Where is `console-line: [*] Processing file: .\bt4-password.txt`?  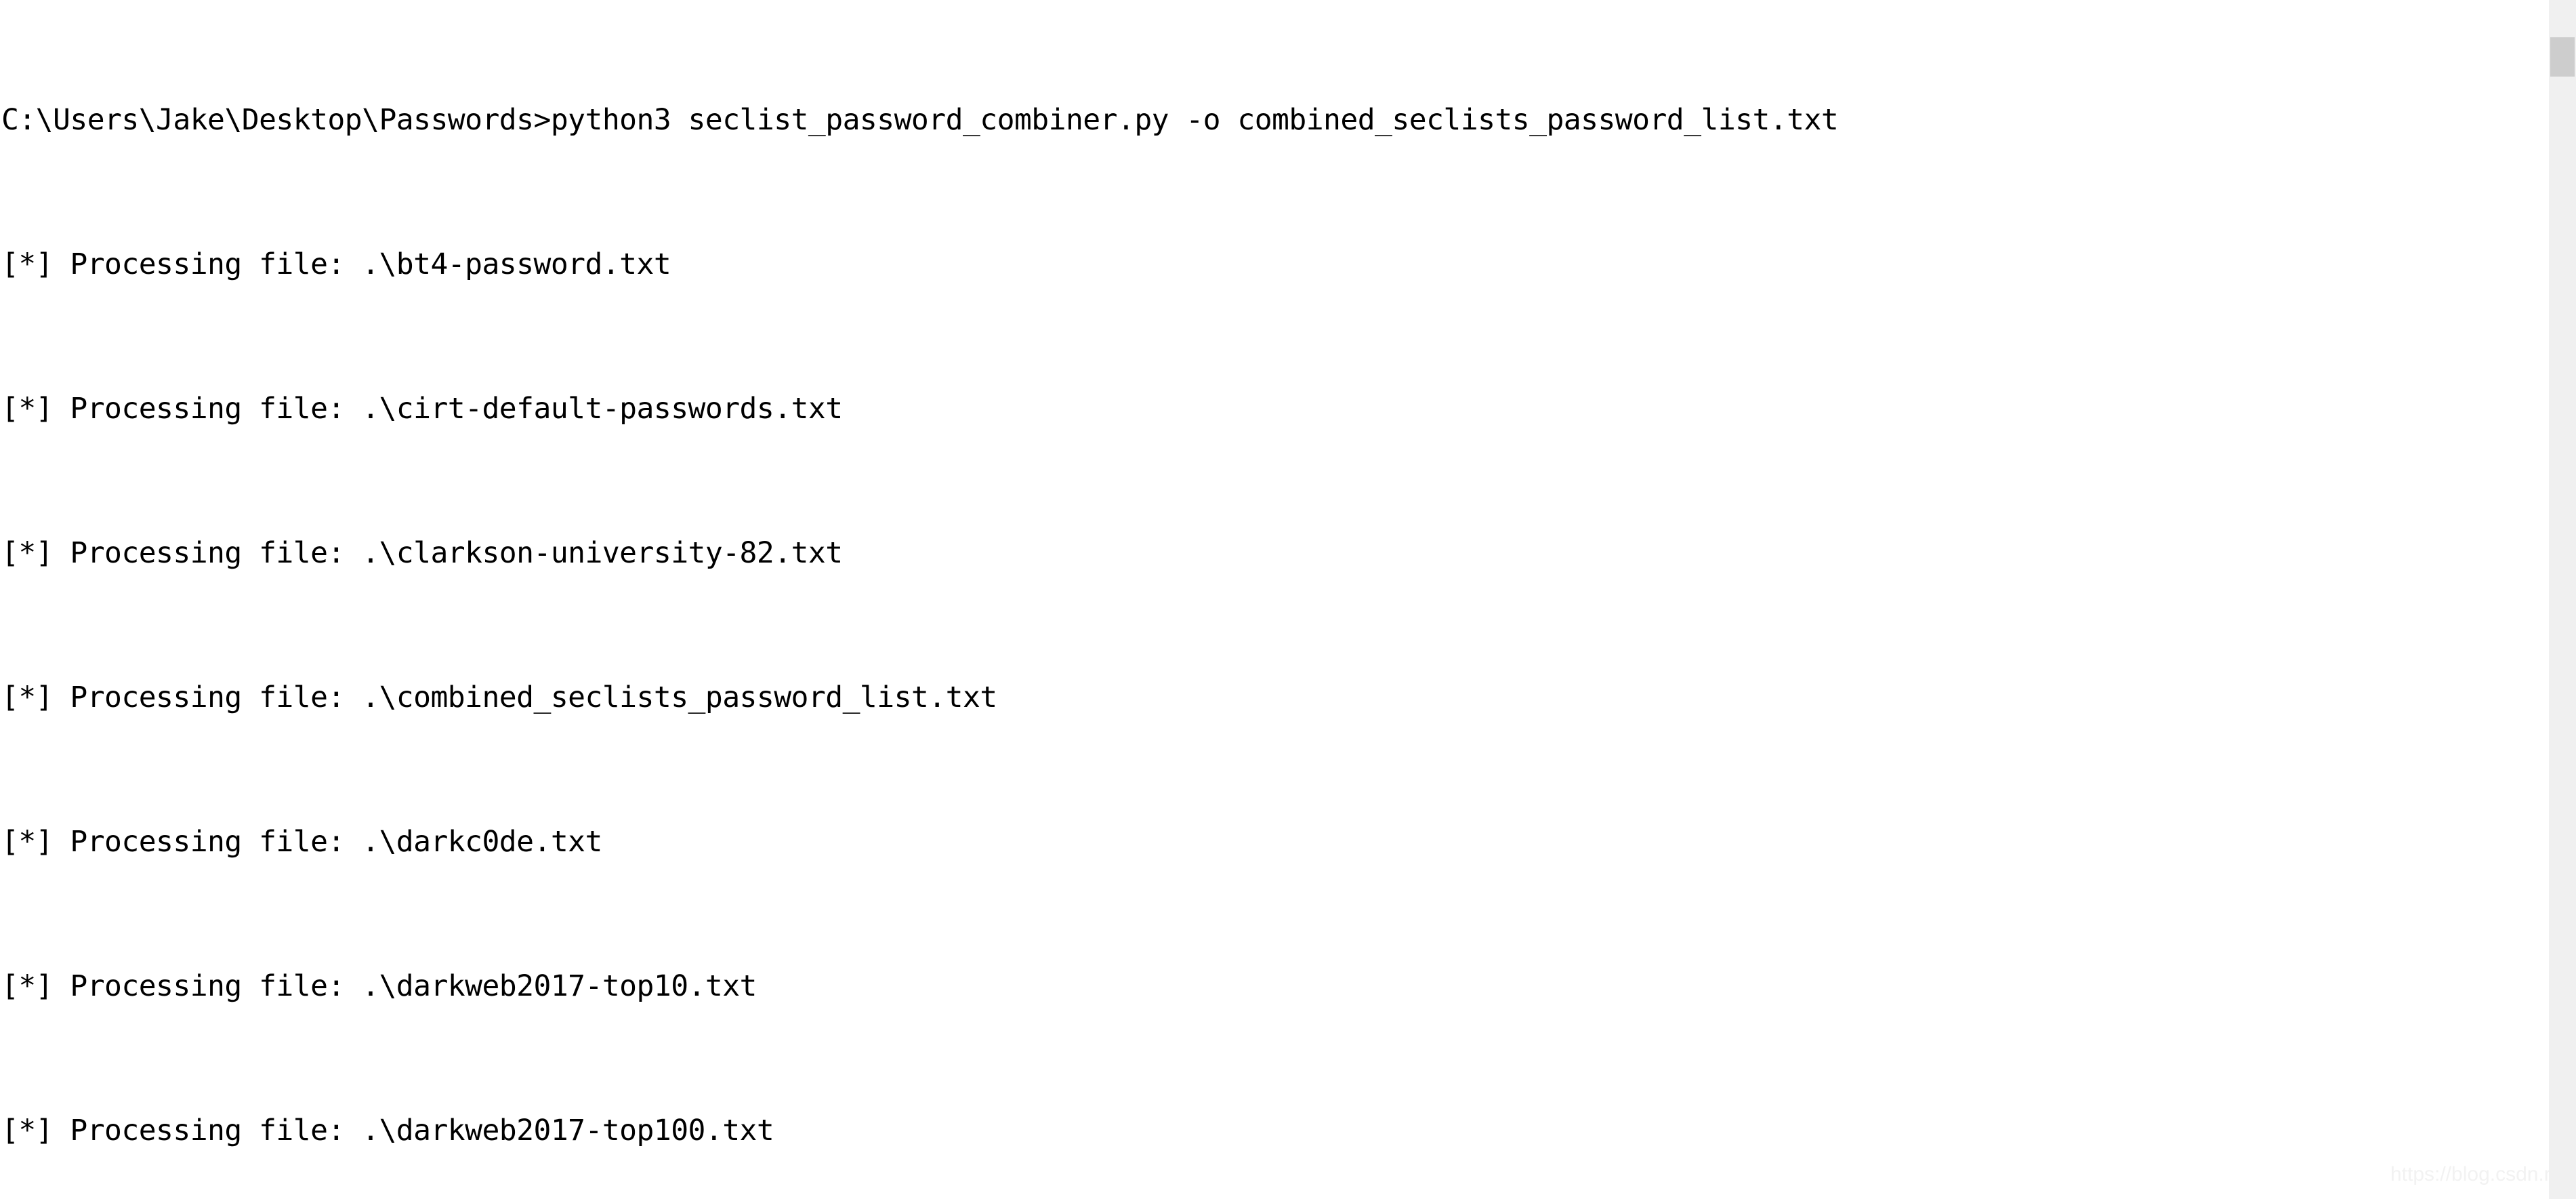 console-line: [*] Processing file: .\bt4-password.txt is located at coordinates (336, 264).